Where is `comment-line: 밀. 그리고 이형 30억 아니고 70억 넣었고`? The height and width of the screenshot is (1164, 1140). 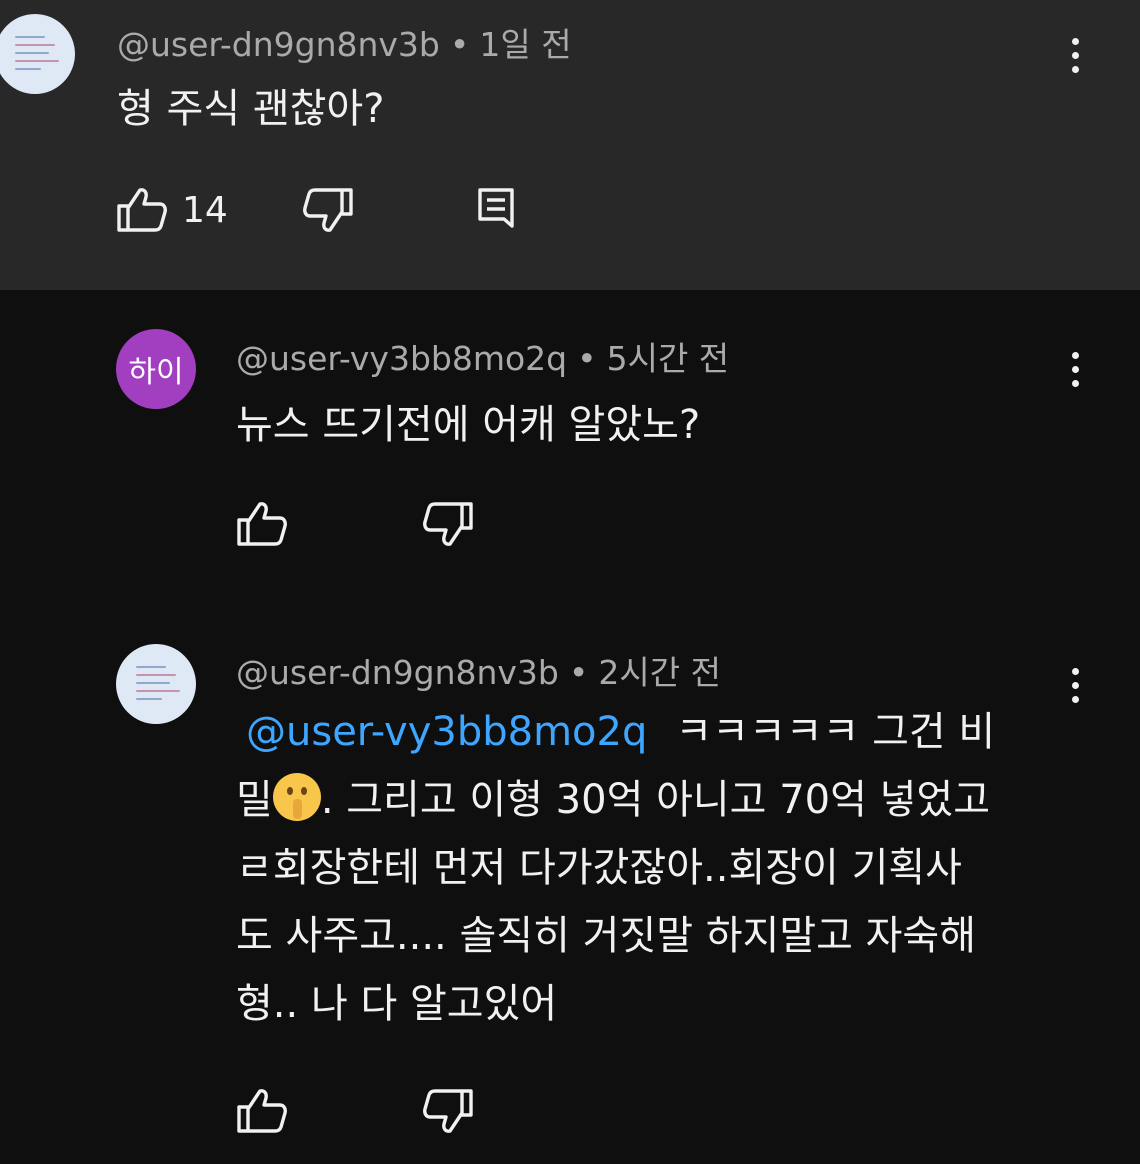 comment-line: 밀. 그리고 이형 30억 아니고 70억 넣었고 is located at coordinates (615, 800).